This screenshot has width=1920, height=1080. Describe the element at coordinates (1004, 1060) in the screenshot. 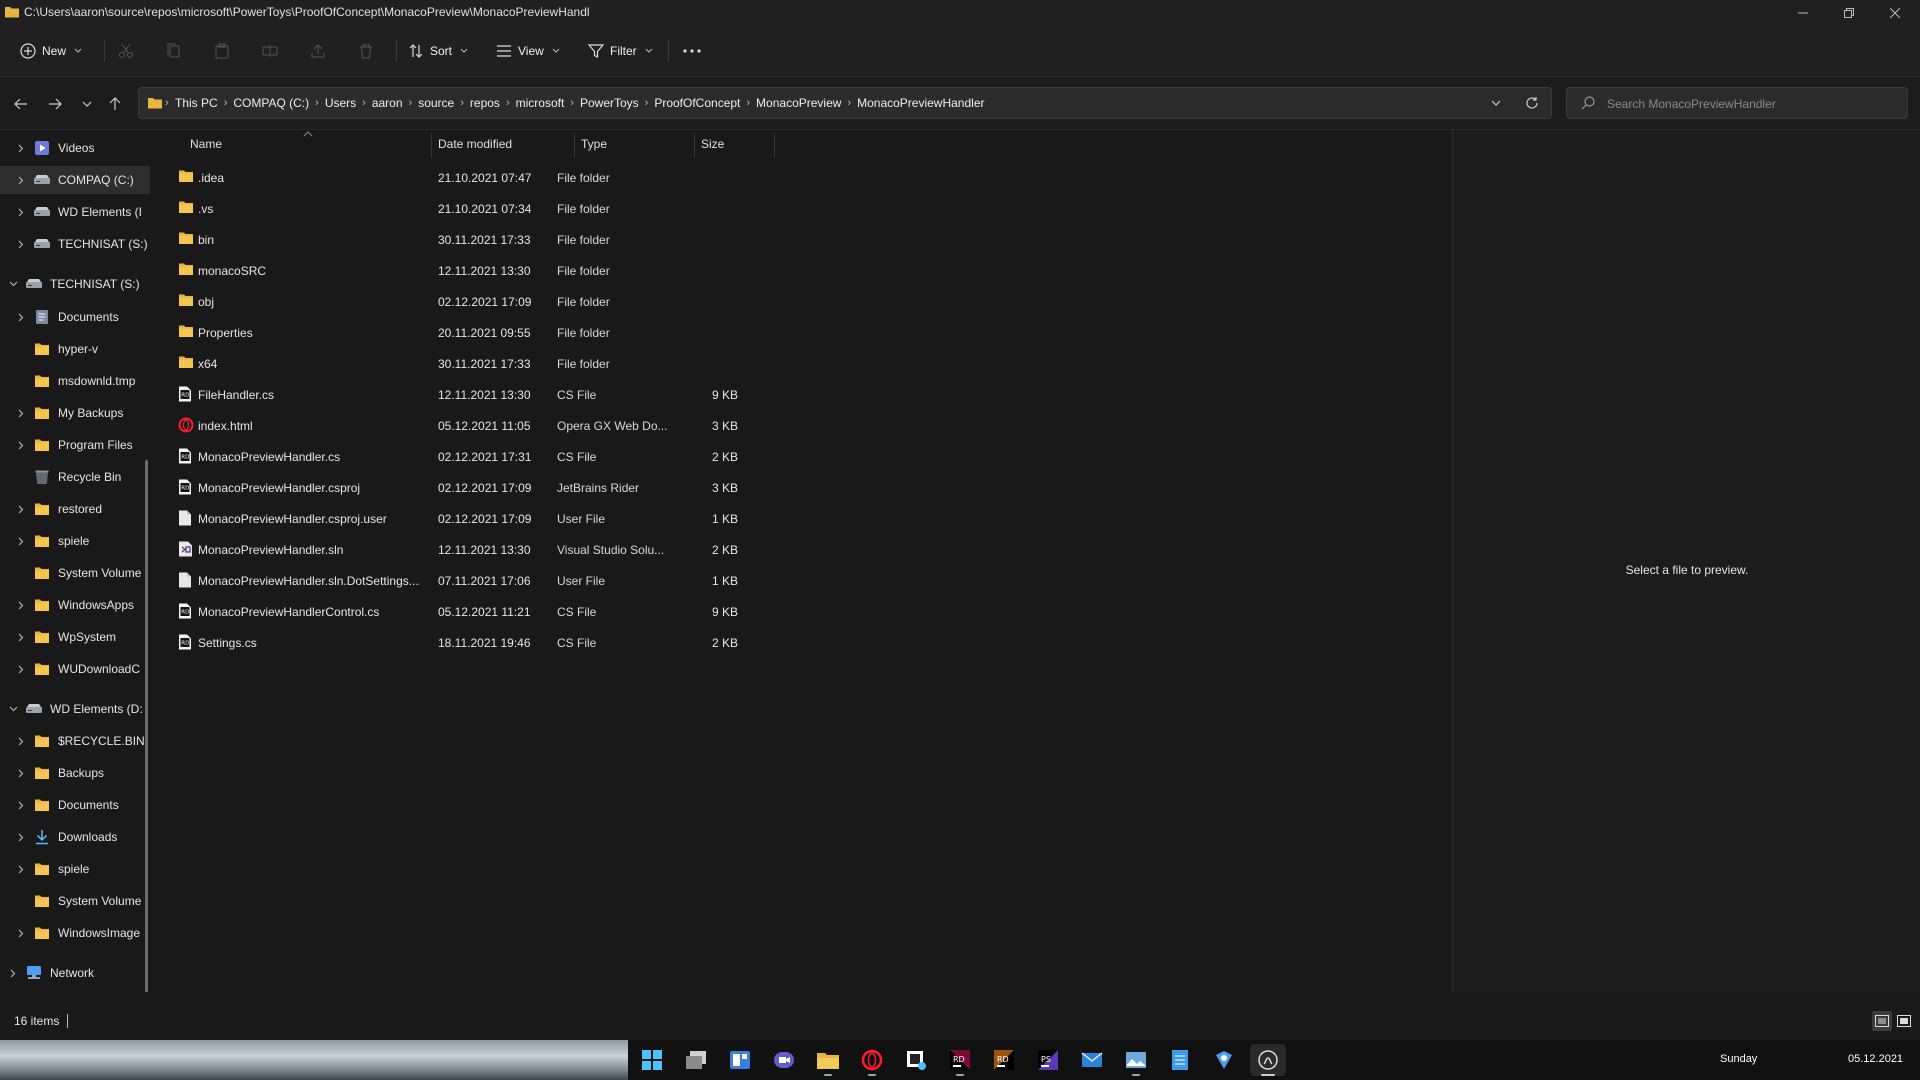

I see `rider-eap-icon: RD` at that location.